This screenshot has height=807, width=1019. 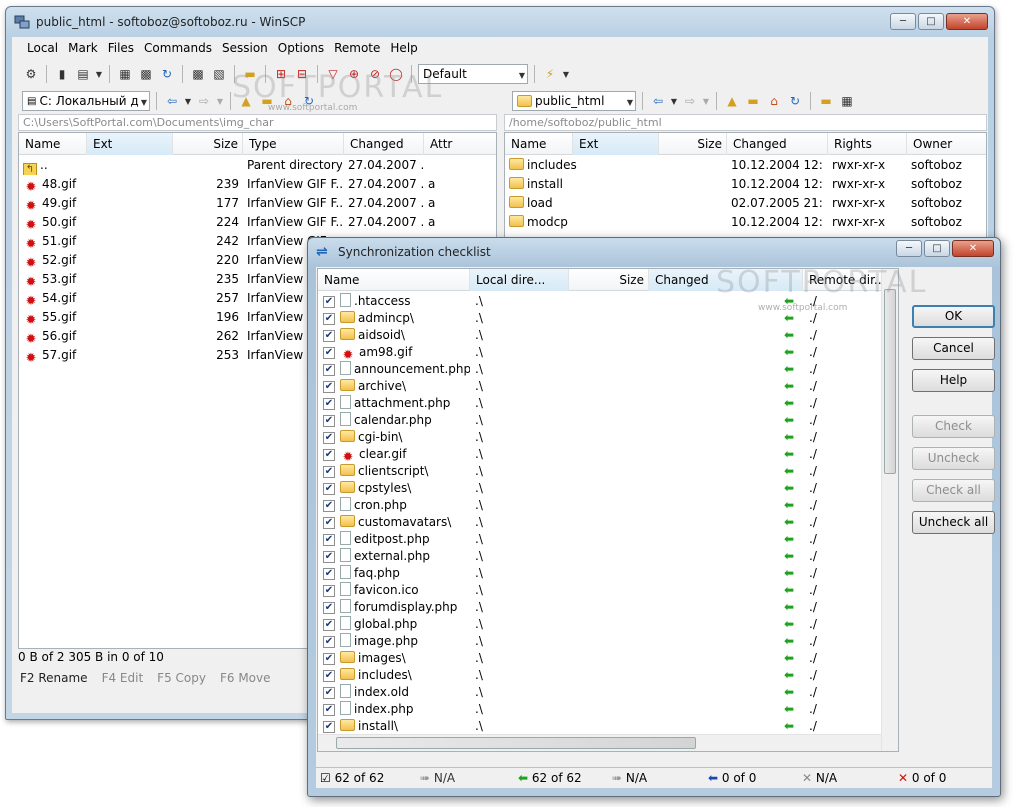 I want to click on list-item: ✔ cgi-bin\ .\ ⬅ ./, so click(x=599, y=437).